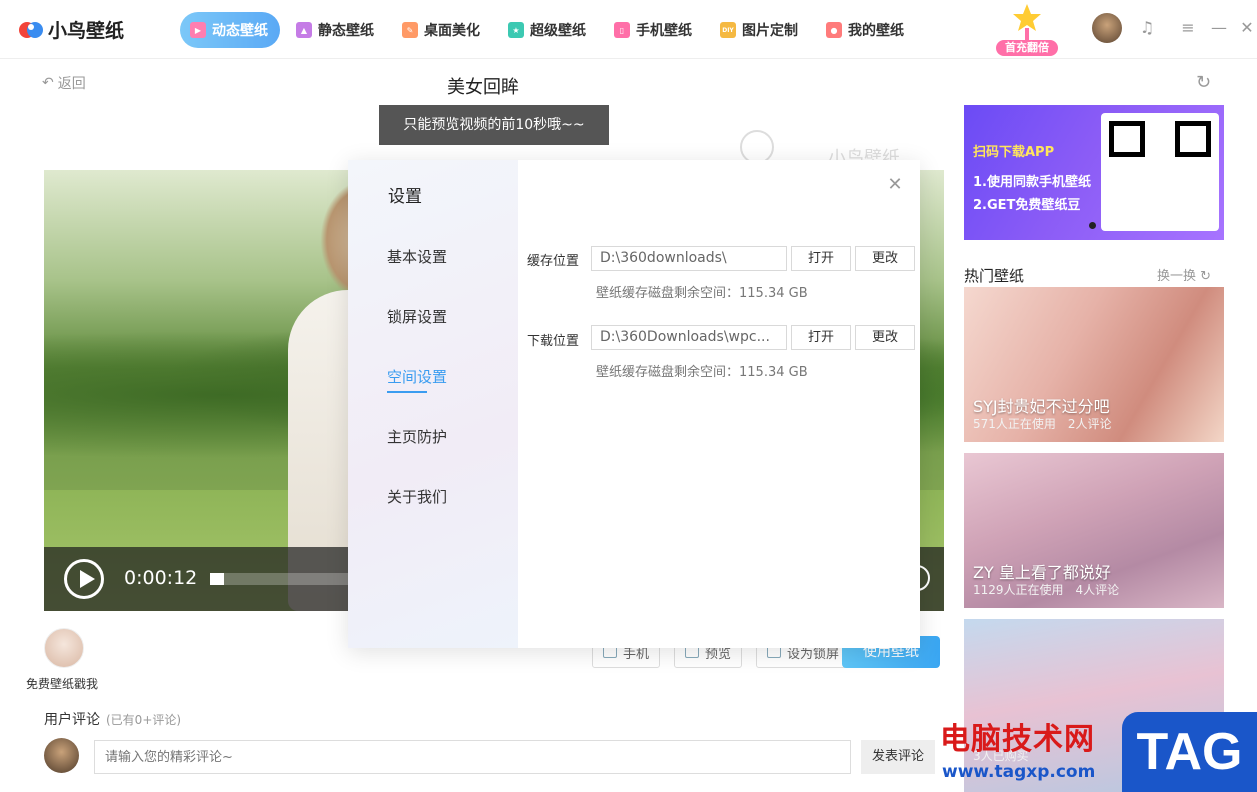 This screenshot has width=1257, height=792. What do you see at coordinates (72, 720) in the screenshot?
I see `comments-title: 用户评论` at bounding box center [72, 720].